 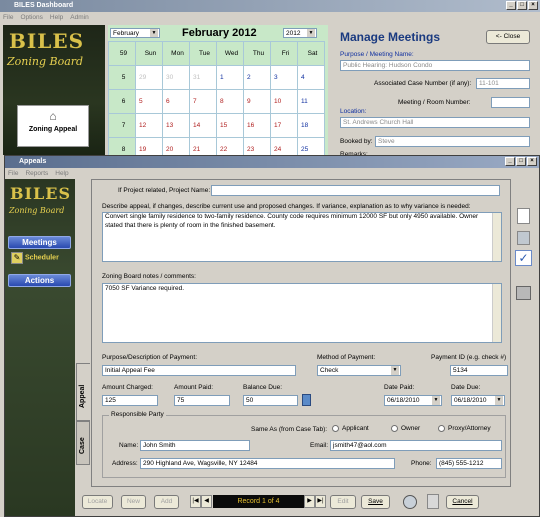 What do you see at coordinates (435, 122) in the screenshot?
I see `location-field: St. Andrews Church Hall` at bounding box center [435, 122].